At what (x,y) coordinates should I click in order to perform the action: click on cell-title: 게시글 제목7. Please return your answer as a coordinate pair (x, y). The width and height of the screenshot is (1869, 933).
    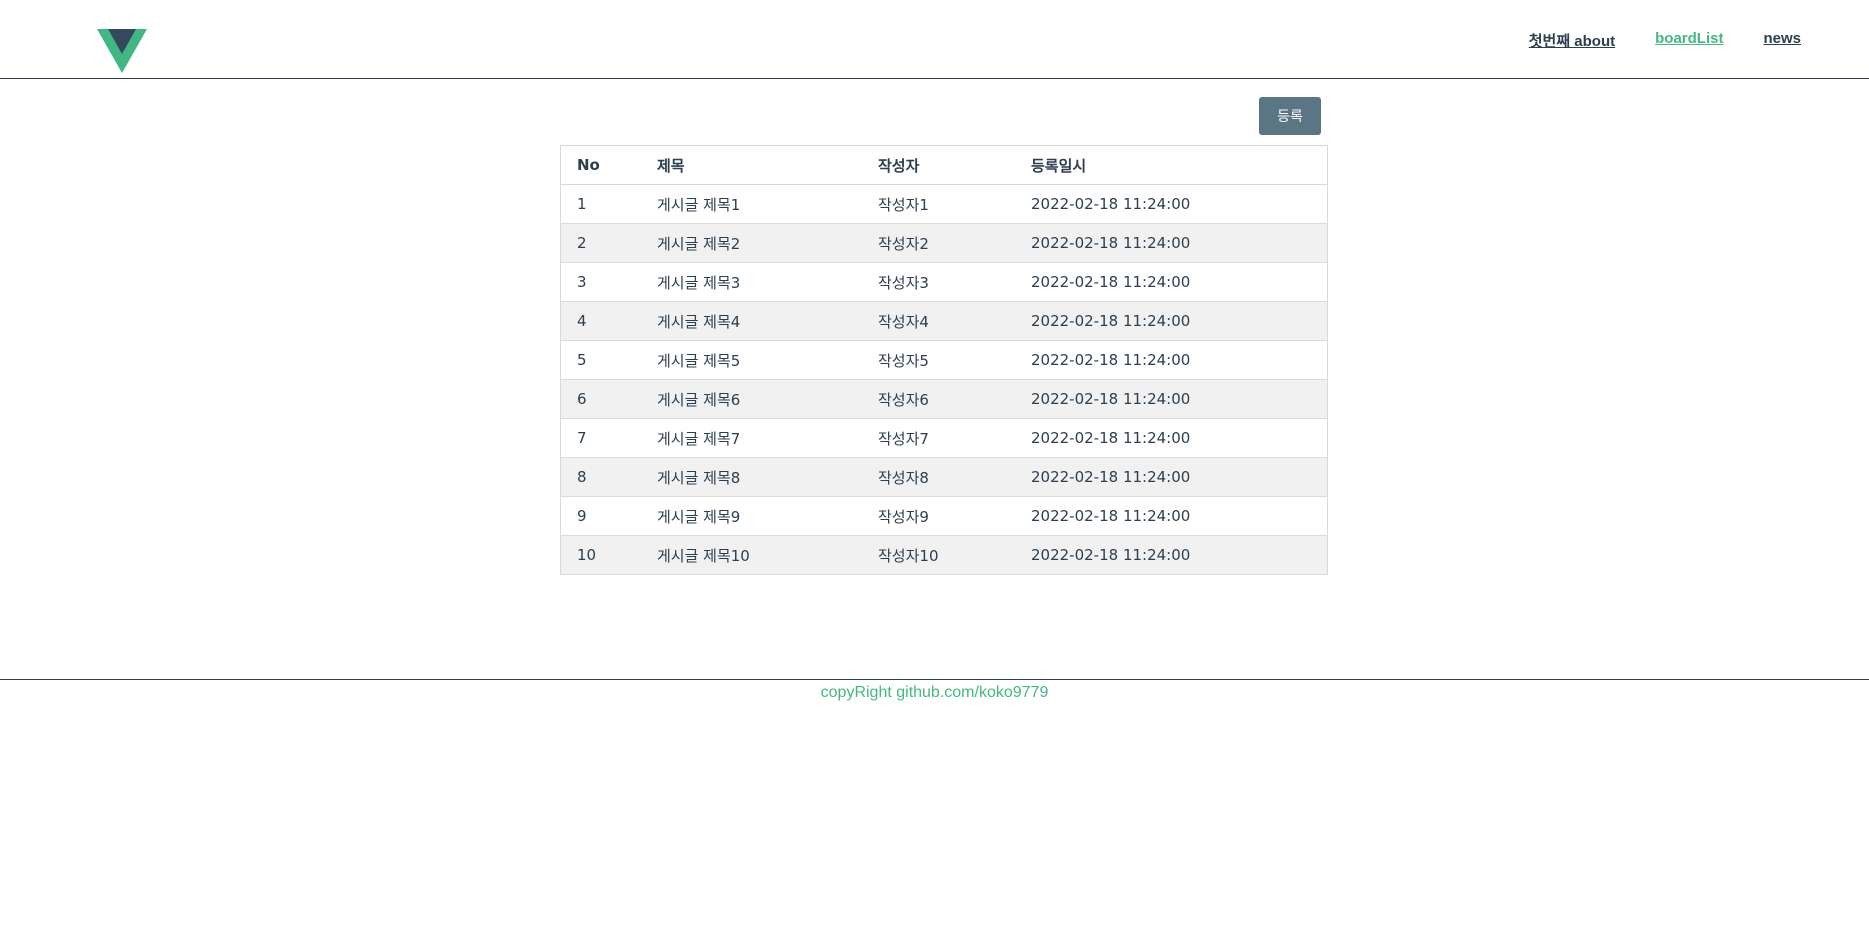
    Looking at the image, I should click on (751, 438).